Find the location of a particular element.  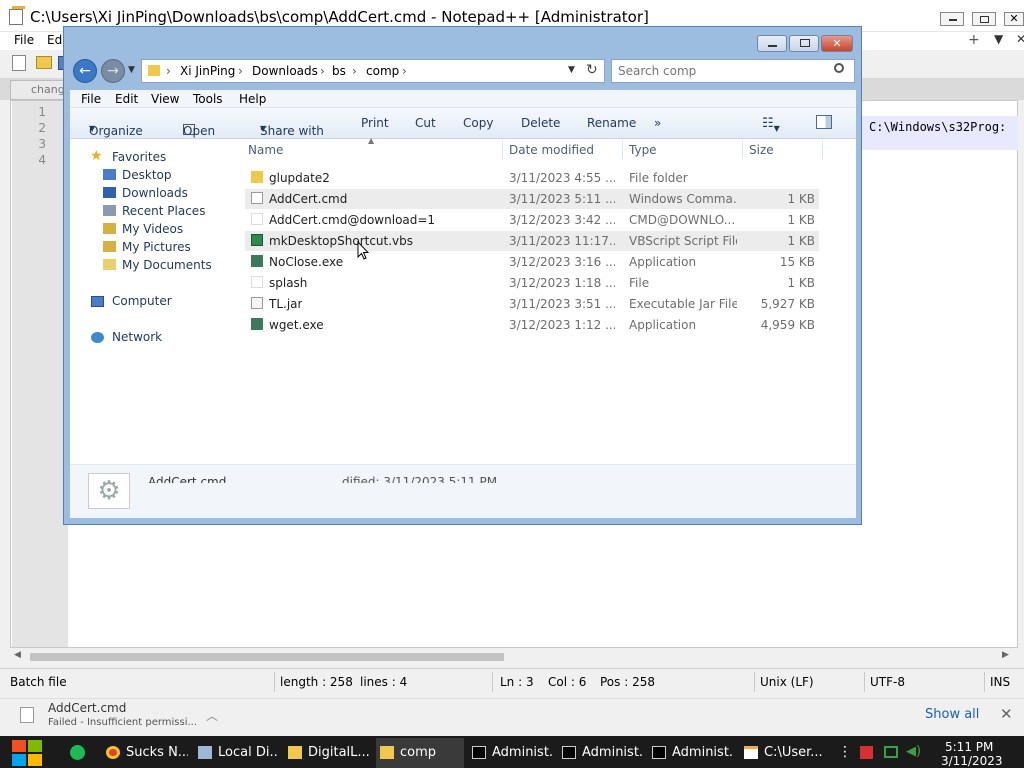

show-all-link: Show all is located at coordinates (952, 714).